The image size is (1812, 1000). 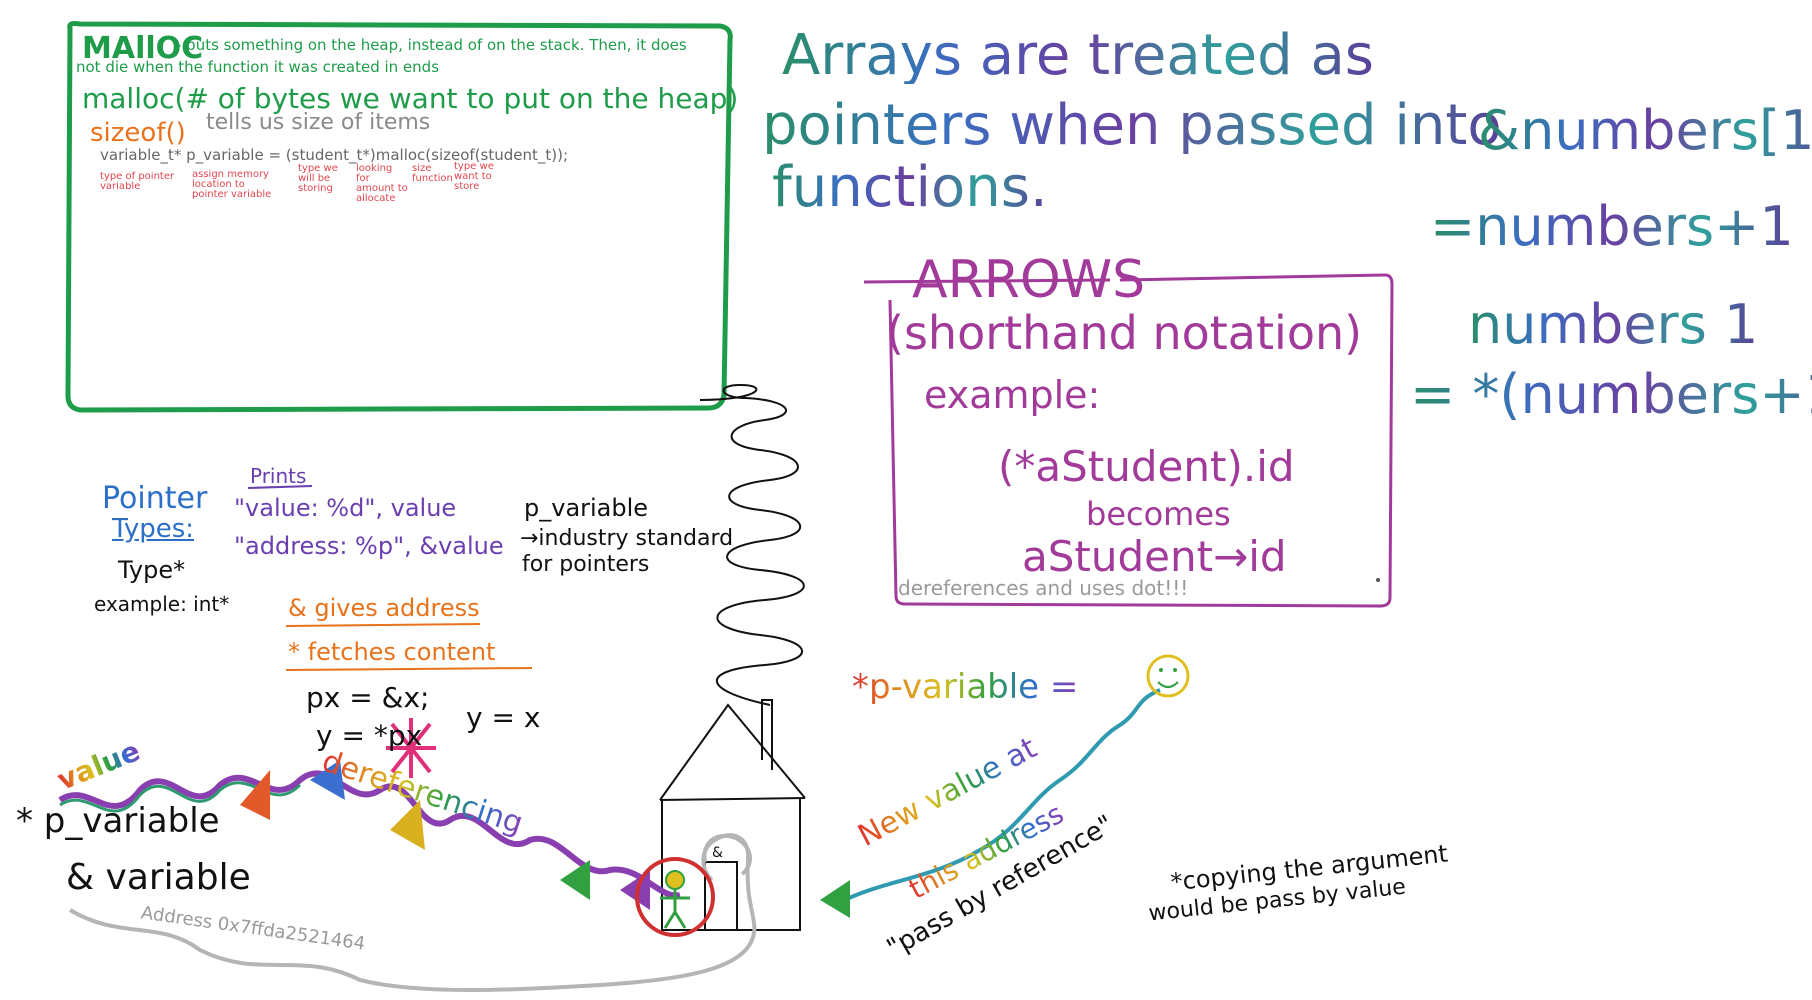 What do you see at coordinates (1612, 226) in the screenshot?
I see `numbers-line-2: =numbers+1` at bounding box center [1612, 226].